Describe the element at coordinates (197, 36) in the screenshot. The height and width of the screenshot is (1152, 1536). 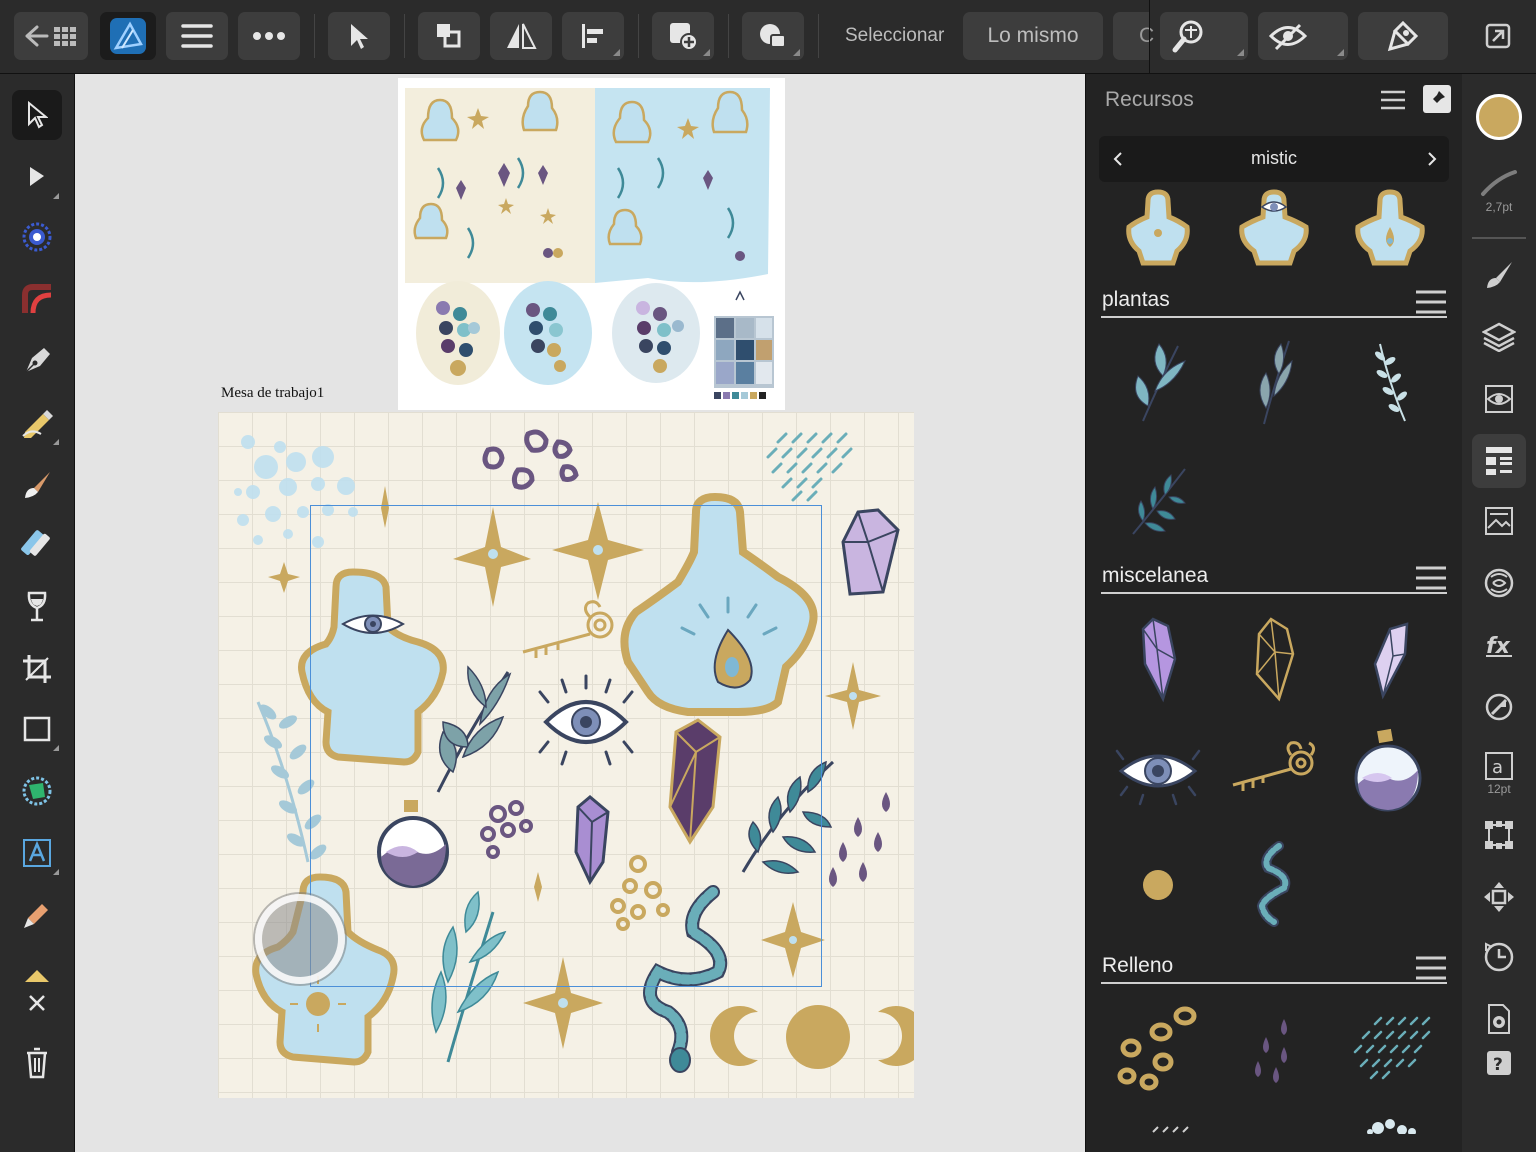
I see `document-menu-button` at that location.